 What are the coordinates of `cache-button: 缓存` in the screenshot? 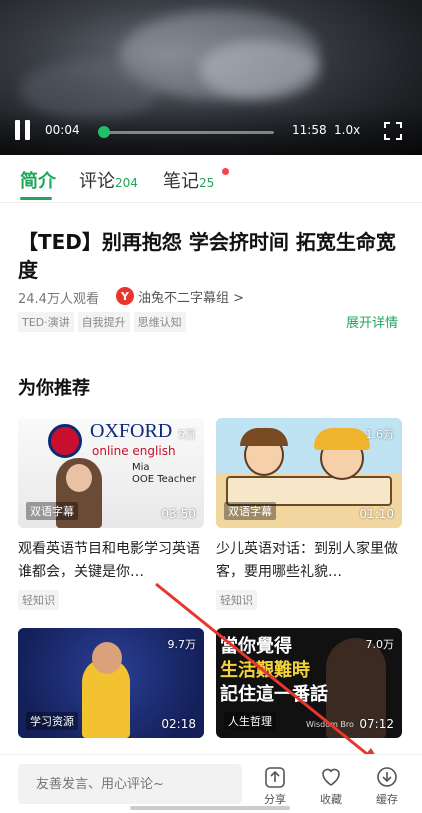 It's located at (387, 786).